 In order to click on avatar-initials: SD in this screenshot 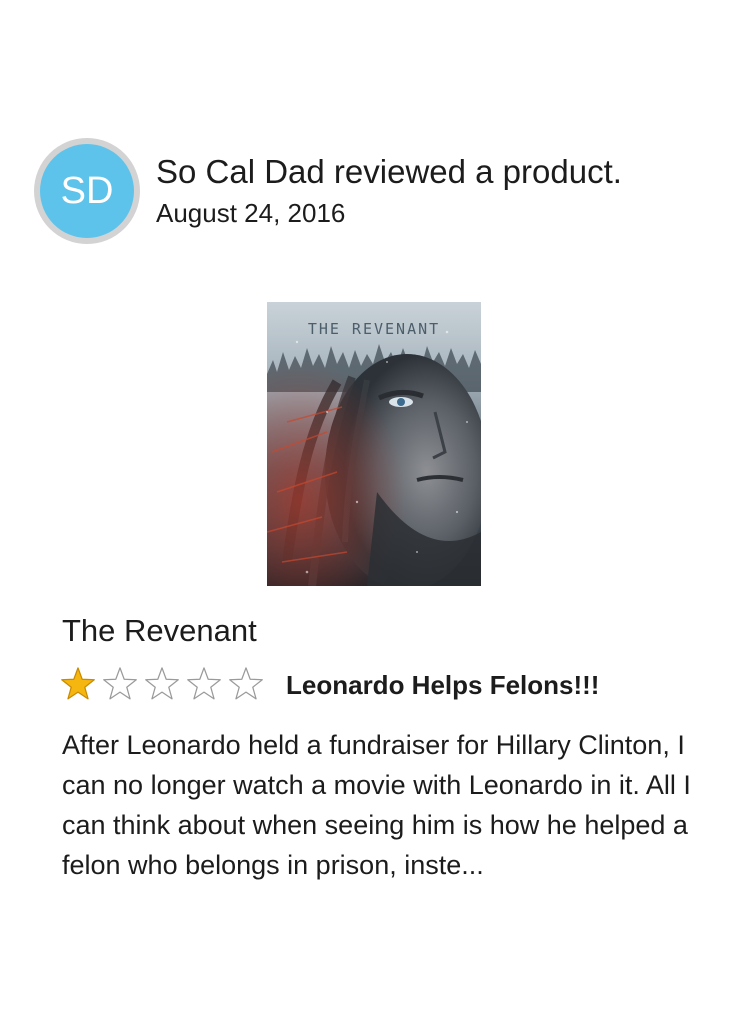, I will do `click(87, 191)`.